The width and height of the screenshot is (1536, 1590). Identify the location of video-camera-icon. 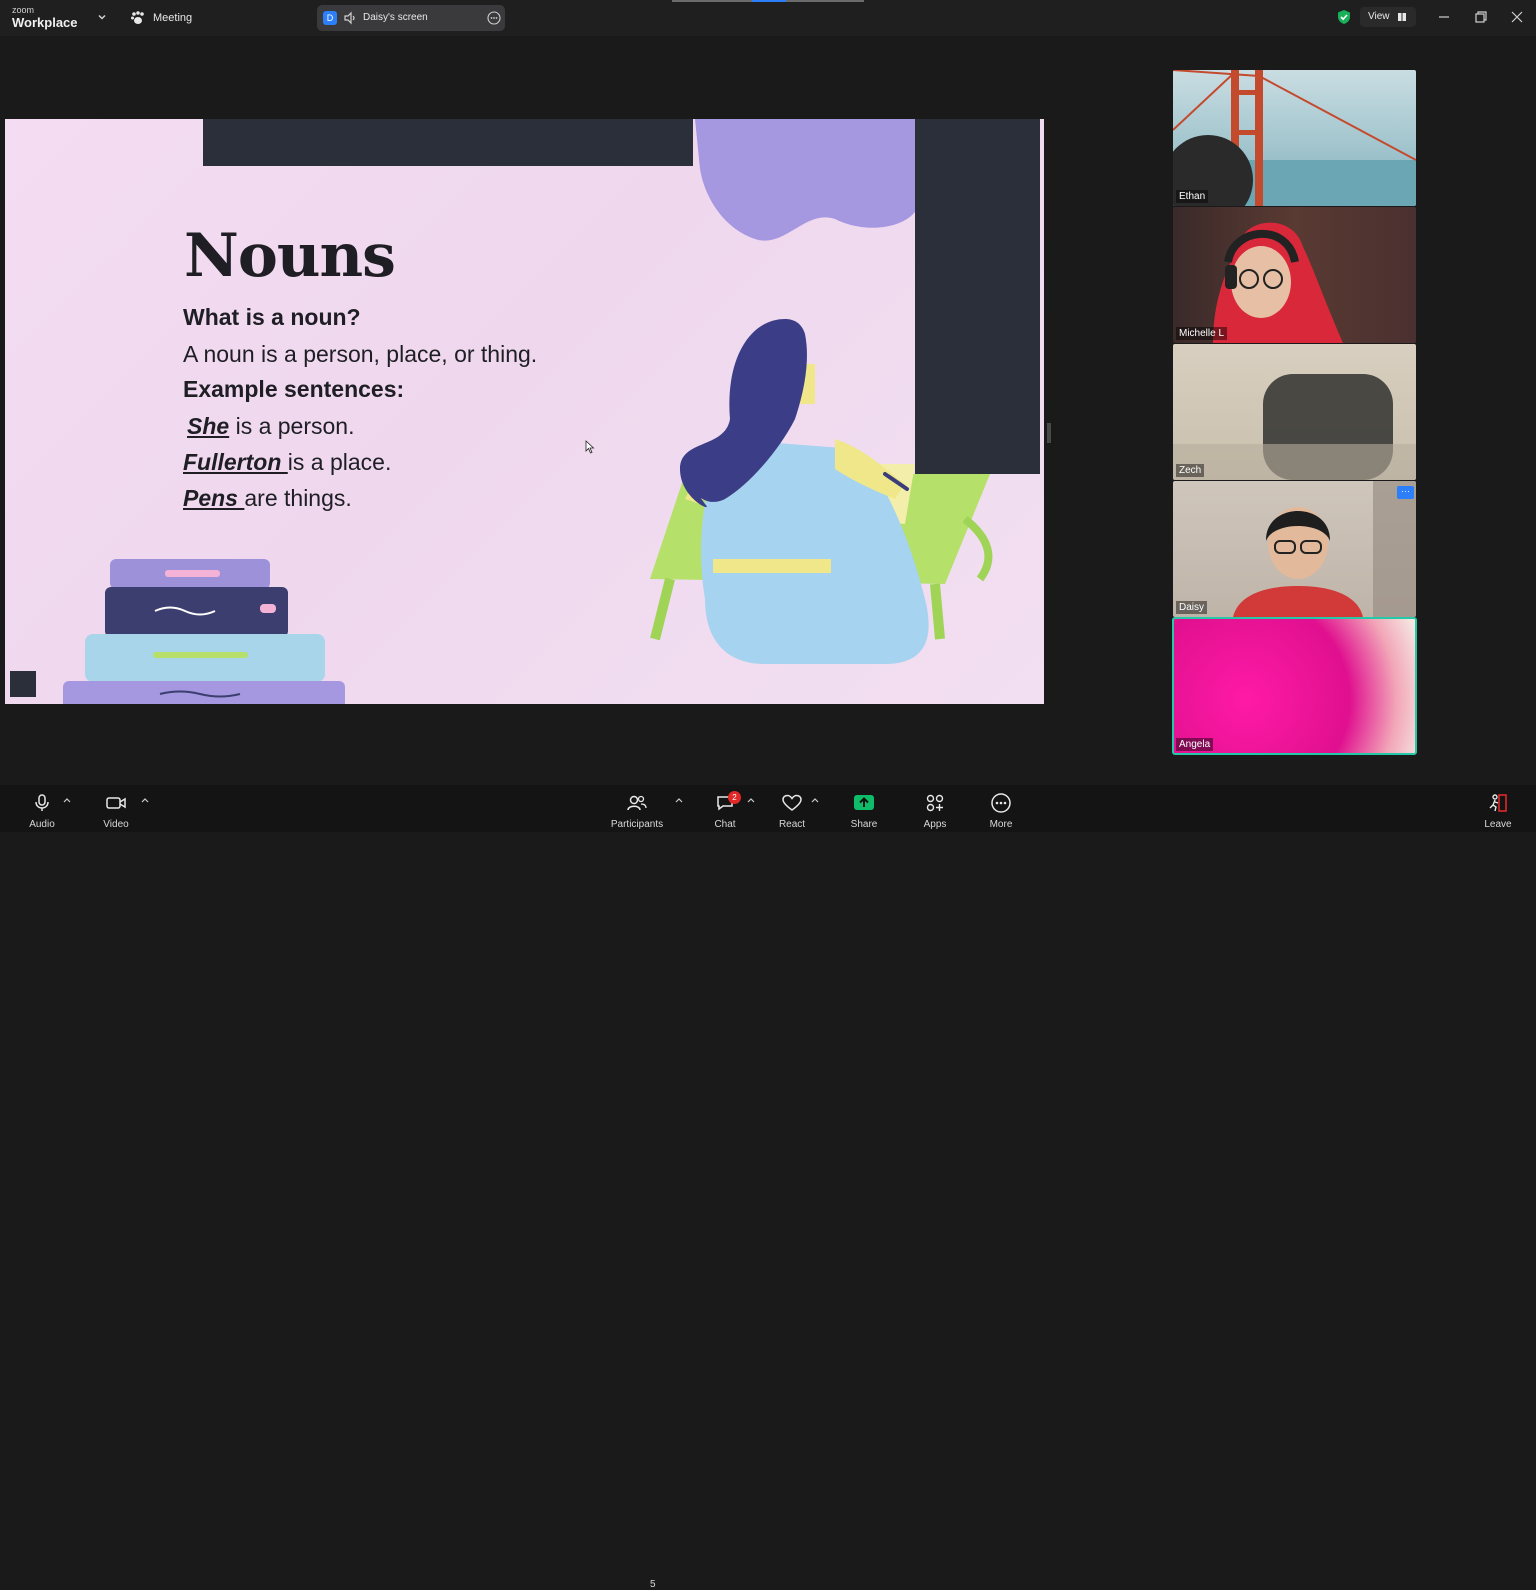
(116, 803).